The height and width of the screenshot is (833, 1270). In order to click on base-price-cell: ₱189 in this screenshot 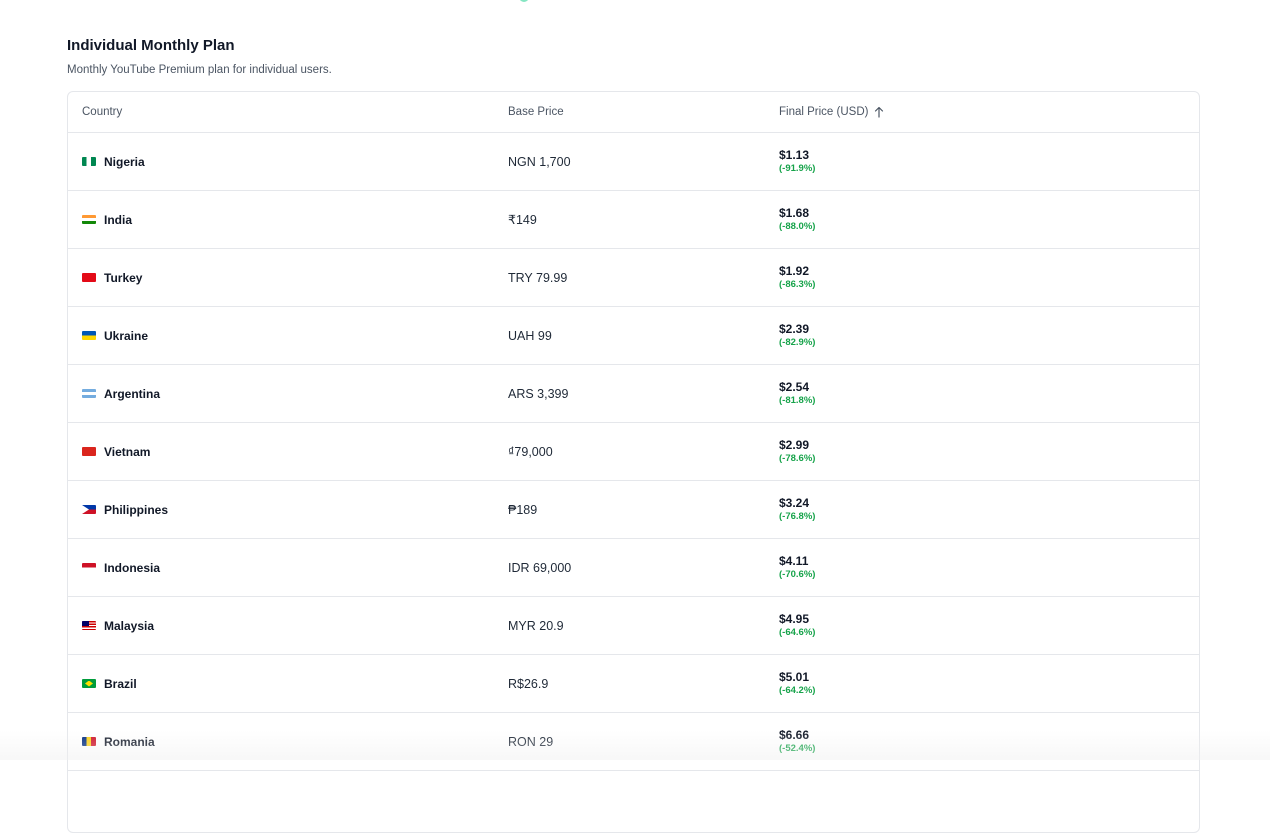, I will do `click(523, 509)`.